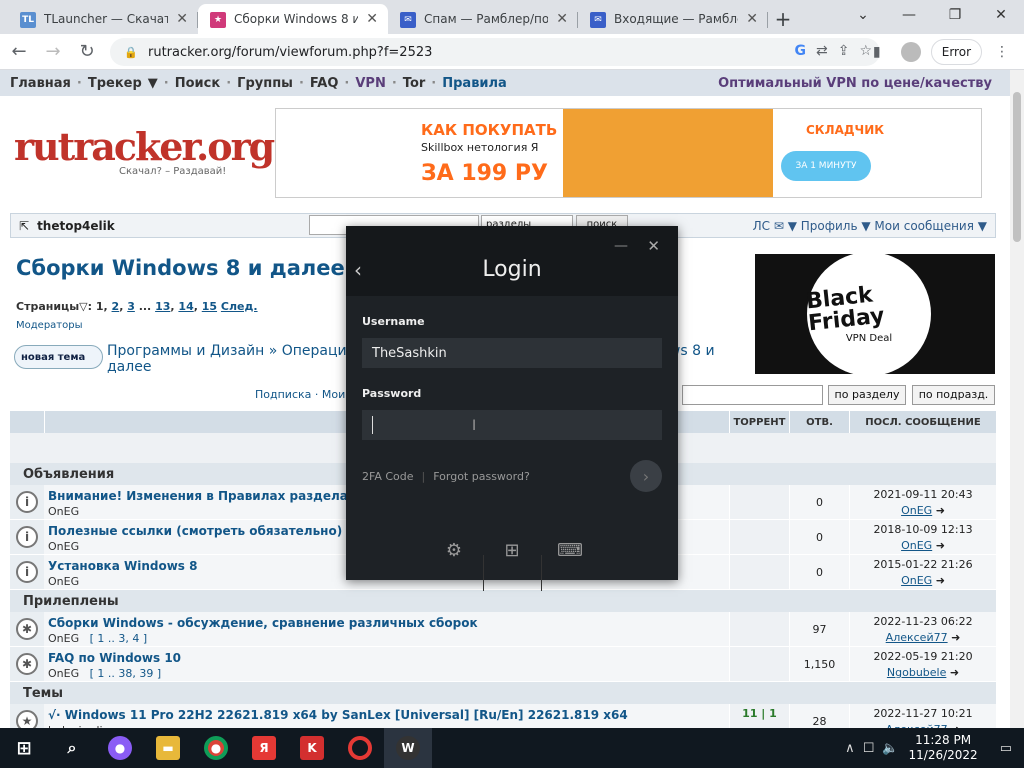  I want to click on nav-faq: FAQ, so click(324, 83).